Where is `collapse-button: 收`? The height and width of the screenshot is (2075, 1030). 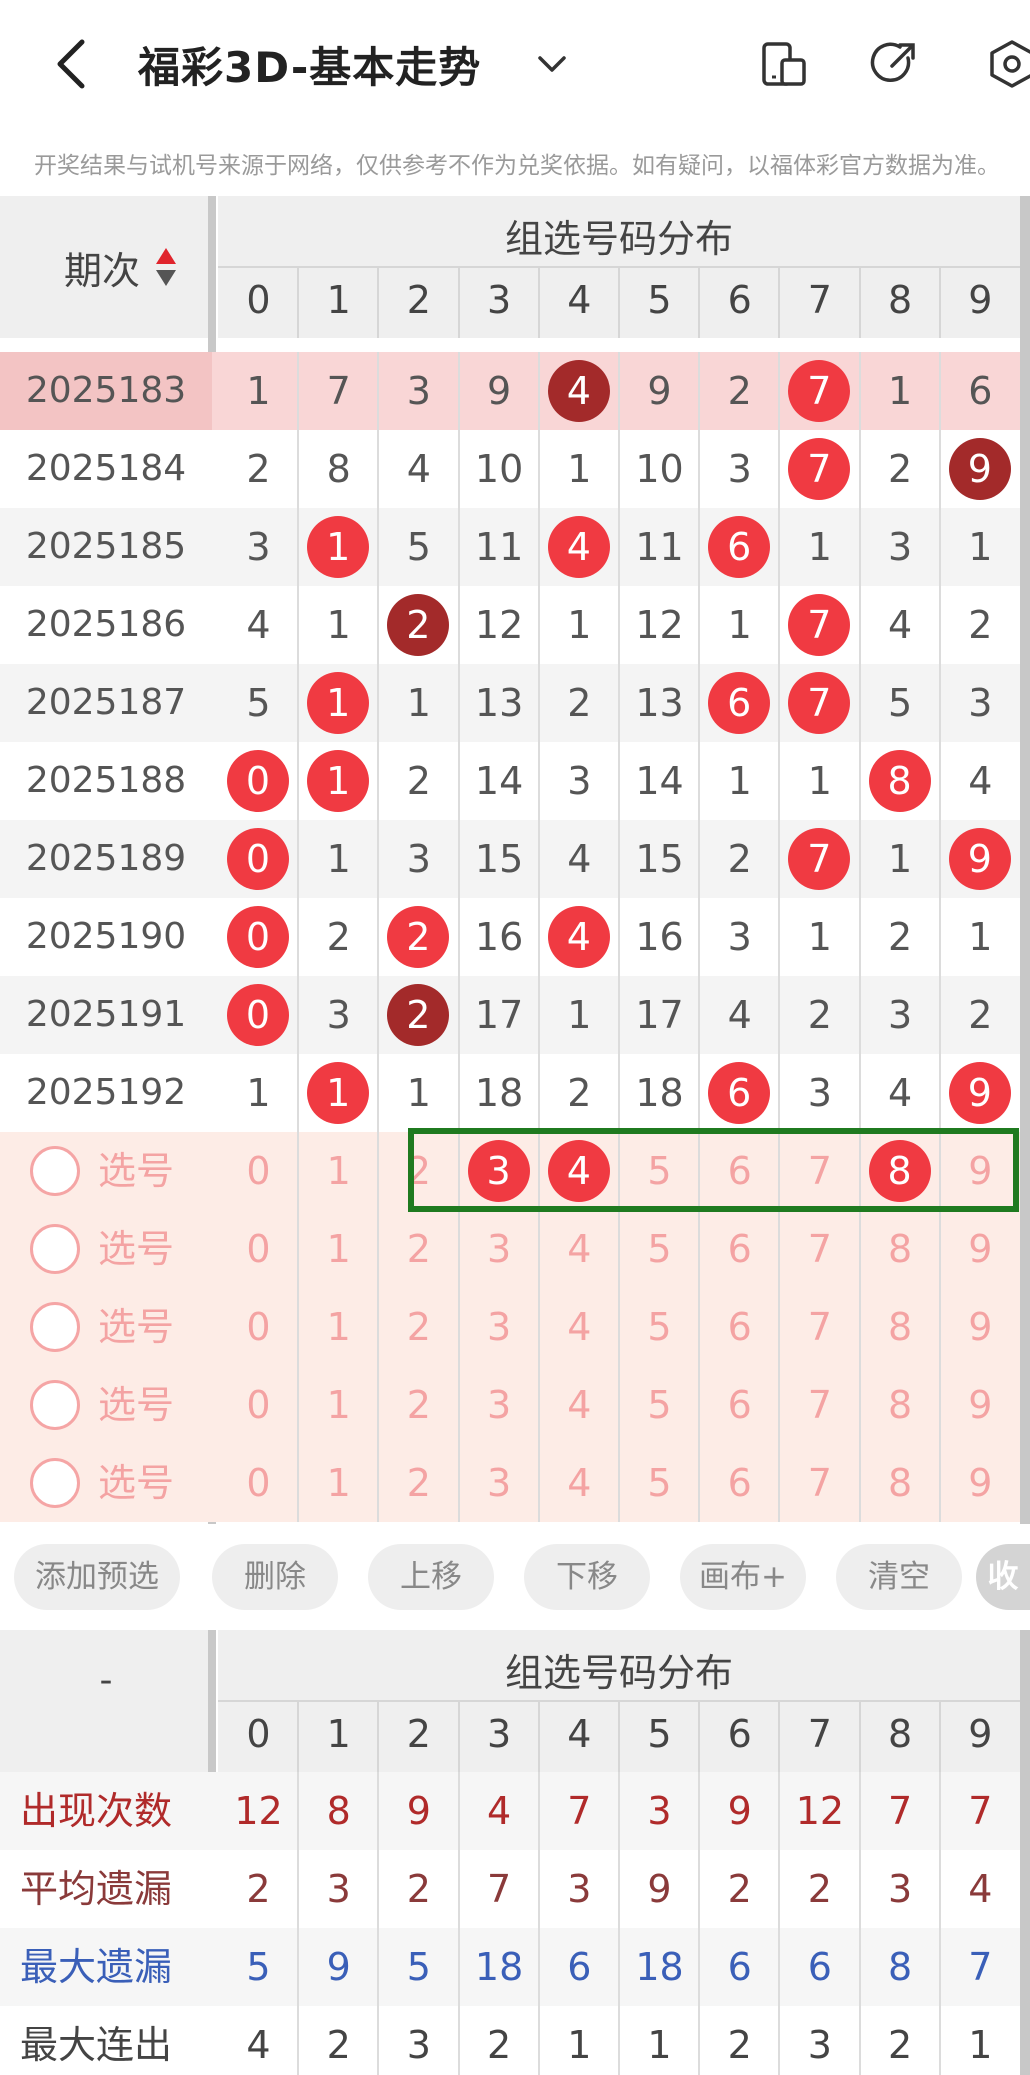
collapse-button: 收 is located at coordinates (1003, 1577).